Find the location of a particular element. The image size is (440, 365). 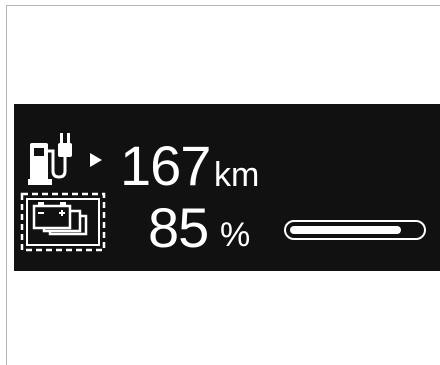

frame-left-line is located at coordinates (6, 185).